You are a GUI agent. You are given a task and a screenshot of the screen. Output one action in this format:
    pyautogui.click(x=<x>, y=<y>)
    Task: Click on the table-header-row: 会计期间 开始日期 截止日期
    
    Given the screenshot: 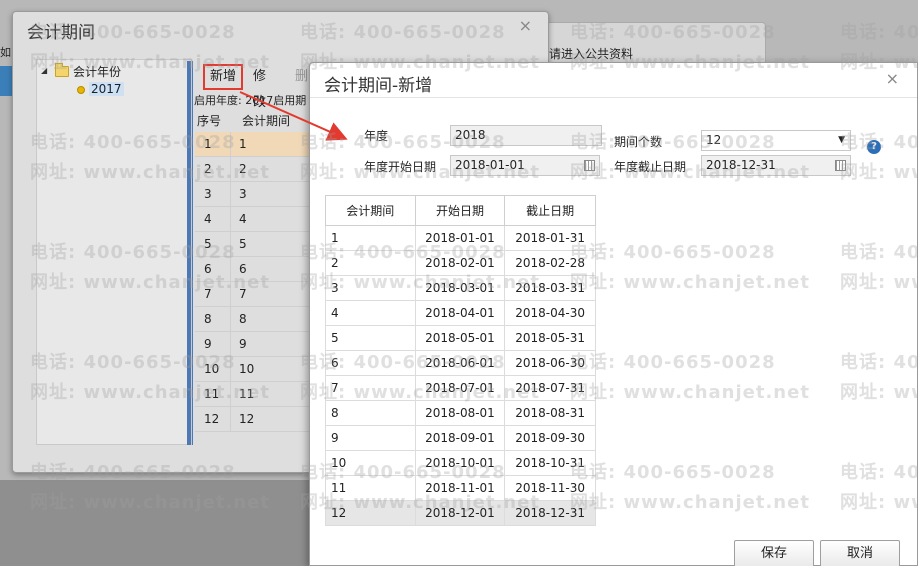 What is the action you would take?
    pyautogui.click(x=460, y=210)
    